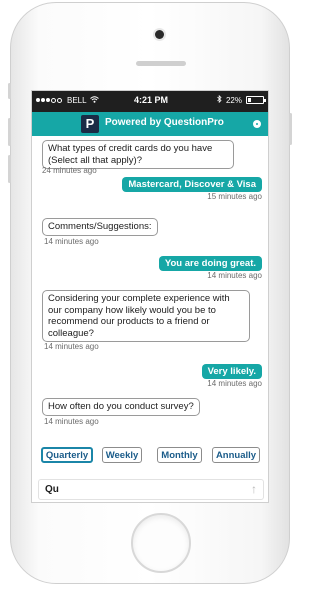 The image size is (320, 589). I want to click on message-input-value: Qu, so click(52, 489).